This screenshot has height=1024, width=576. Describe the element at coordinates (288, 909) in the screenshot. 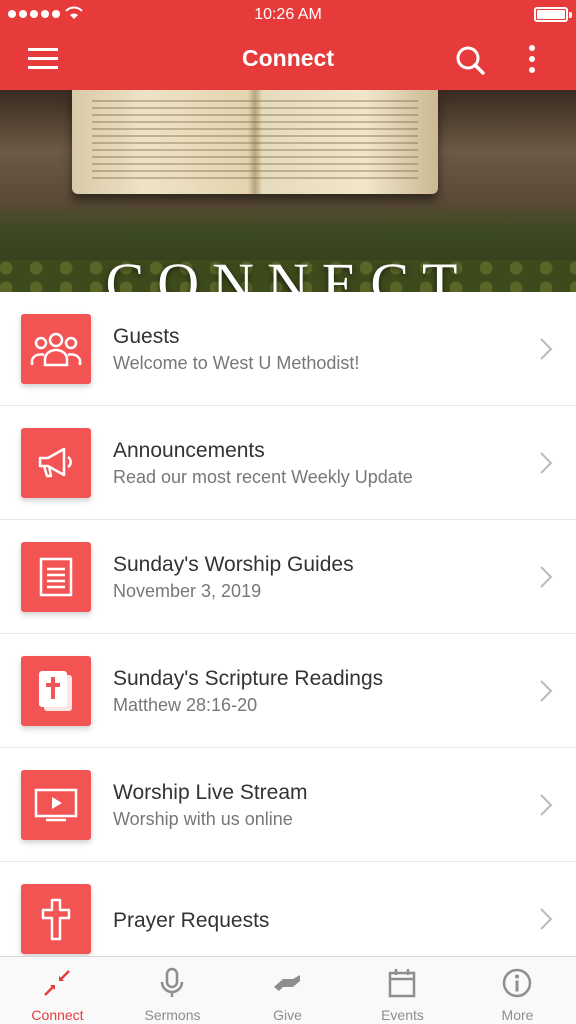

I see `list-item-prayer-requests: Prayer Requests` at that location.